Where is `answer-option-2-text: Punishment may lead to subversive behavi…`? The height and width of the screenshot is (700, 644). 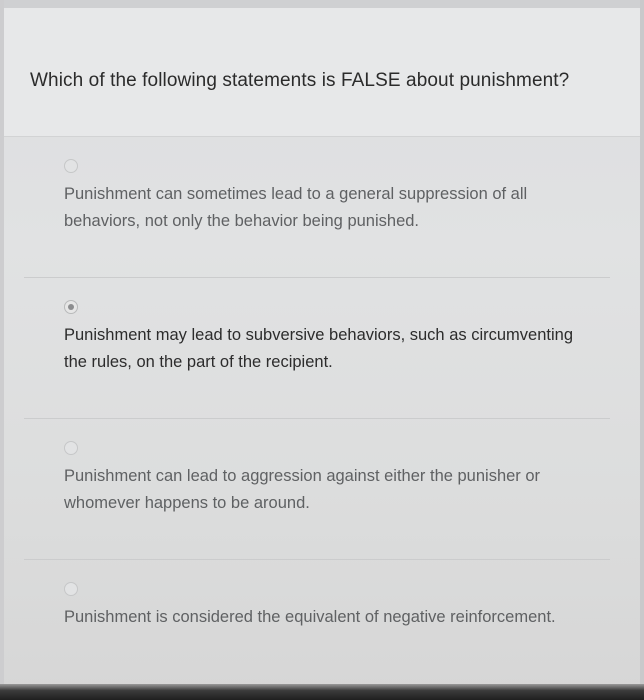 answer-option-2-text: Punishment may lead to subversive behavi… is located at coordinates (319, 349).